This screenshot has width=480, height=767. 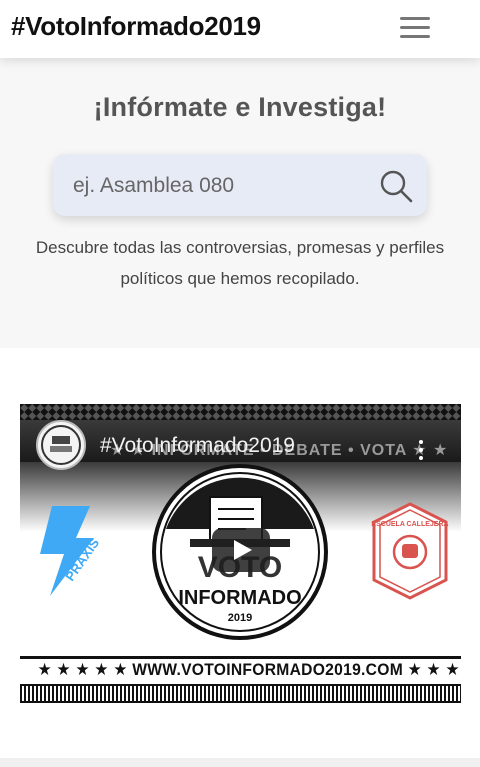 I want to click on hamburger-icon, so click(x=415, y=18).